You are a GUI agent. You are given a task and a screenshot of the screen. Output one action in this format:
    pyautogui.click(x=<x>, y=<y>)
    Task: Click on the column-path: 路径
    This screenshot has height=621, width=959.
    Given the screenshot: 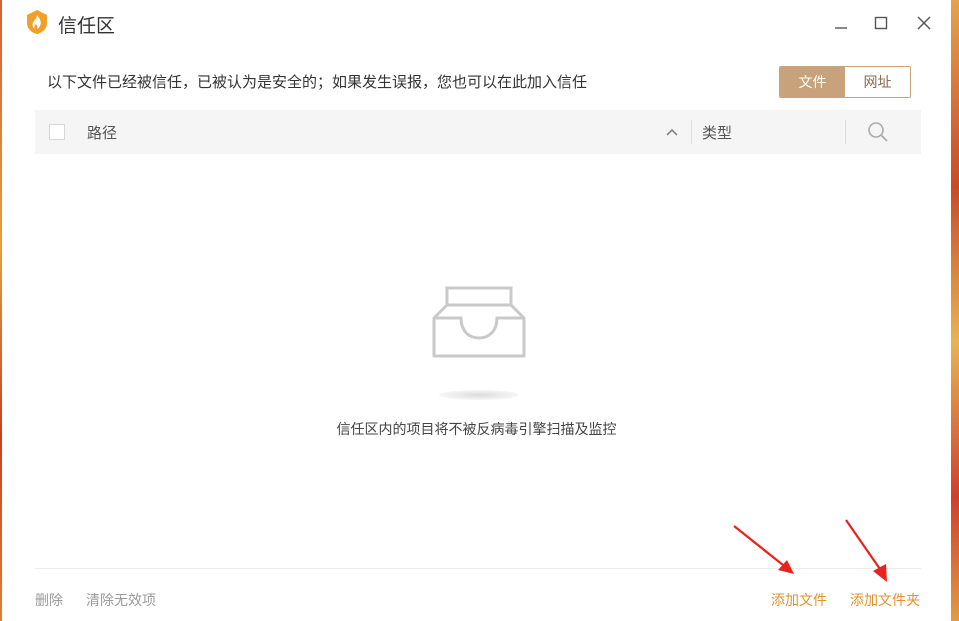 What is the action you would take?
    pyautogui.click(x=102, y=132)
    